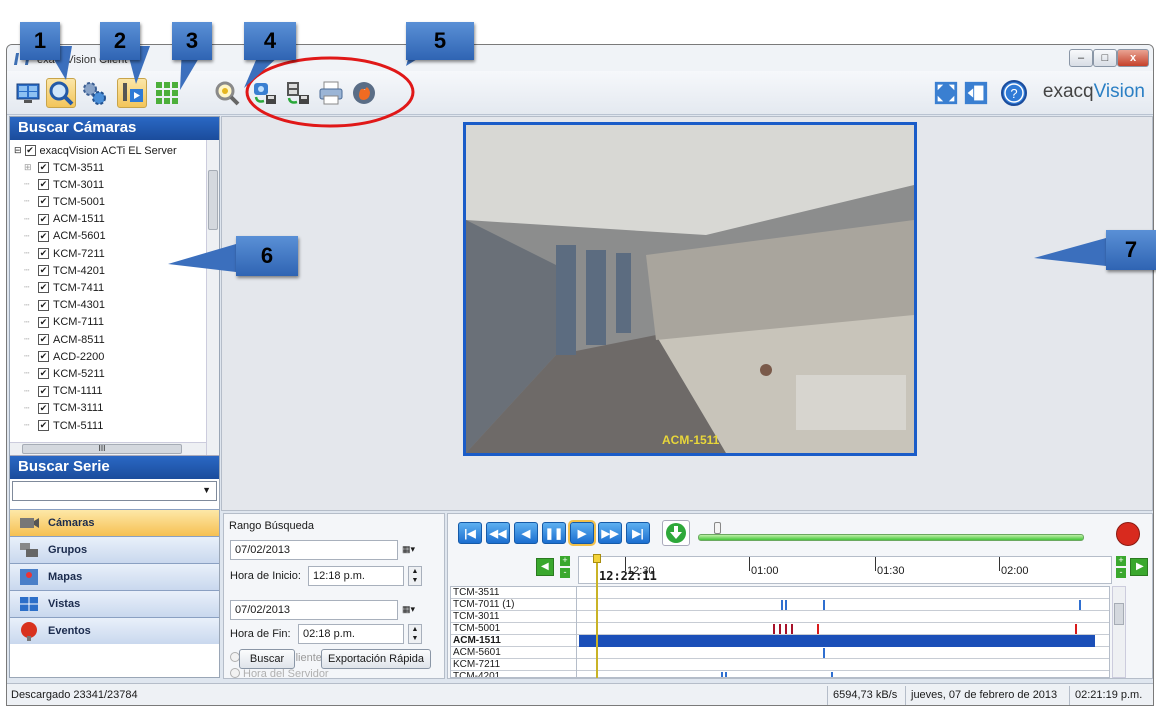 Image resolution: width=1156 pixels, height=706 pixels. What do you see at coordinates (270, 41) in the screenshot?
I see `callout-4: 4` at bounding box center [270, 41].